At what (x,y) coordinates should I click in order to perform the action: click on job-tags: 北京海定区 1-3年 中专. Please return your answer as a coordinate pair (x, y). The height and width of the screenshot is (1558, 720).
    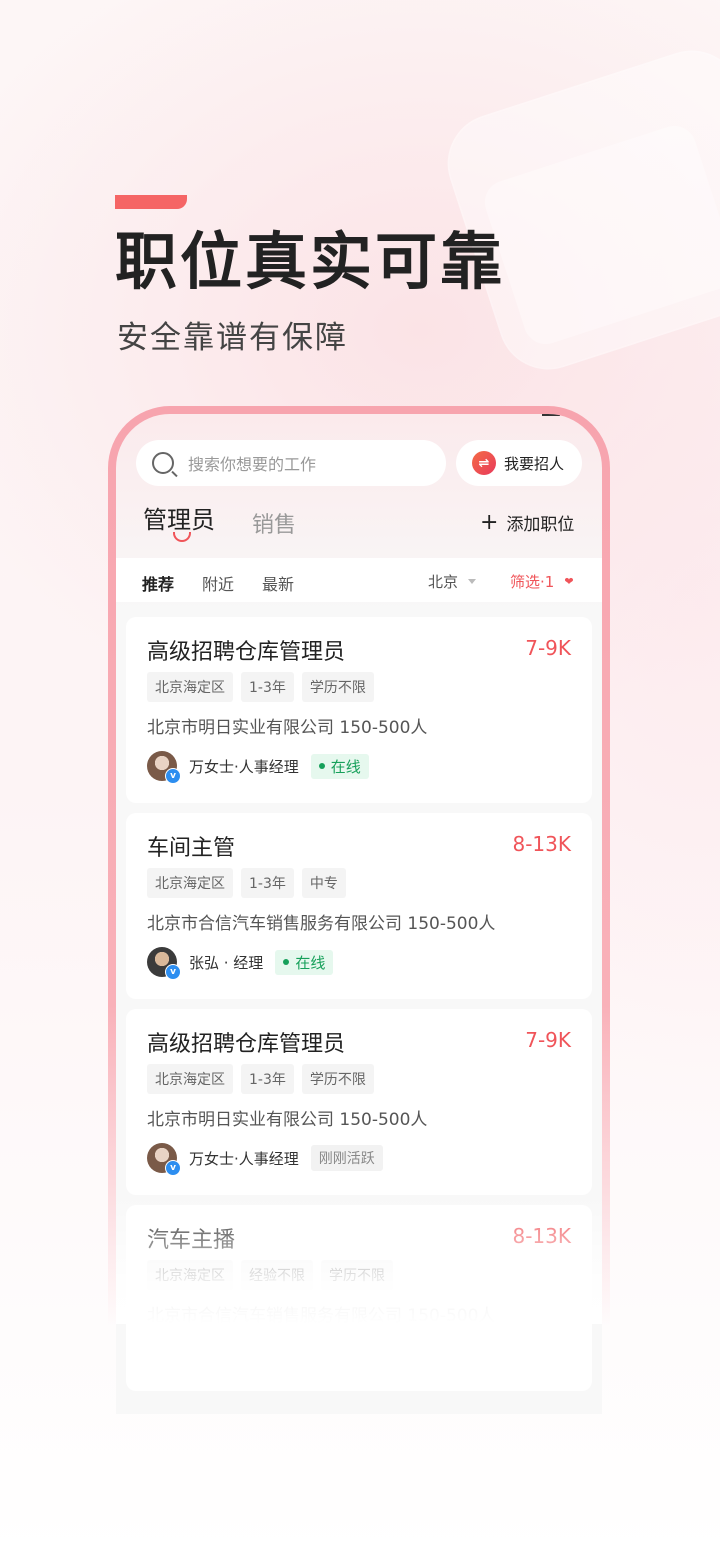
    Looking at the image, I should click on (250, 883).